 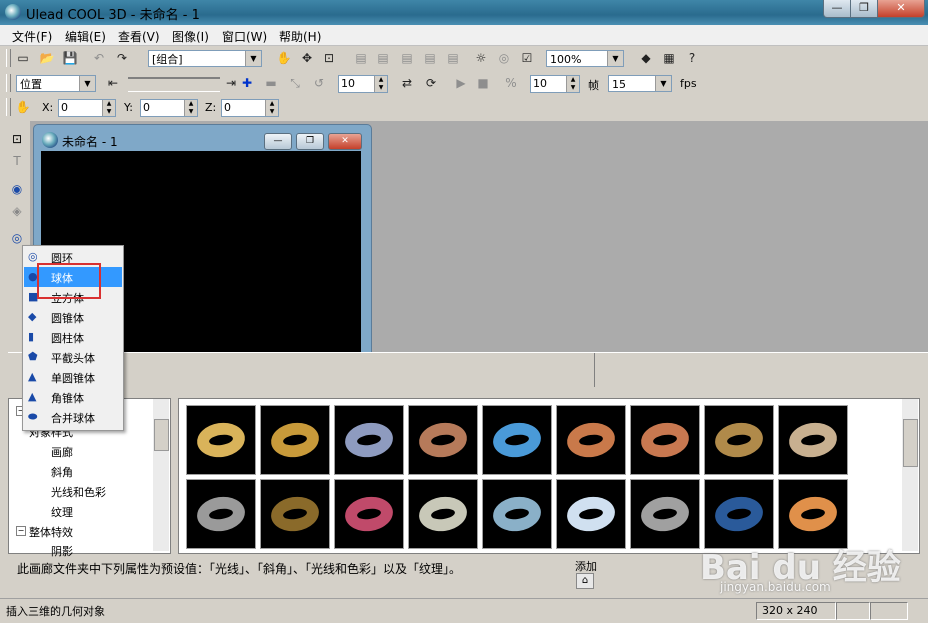 I want to click on tree-node: 光线和色彩, so click(x=78, y=492).